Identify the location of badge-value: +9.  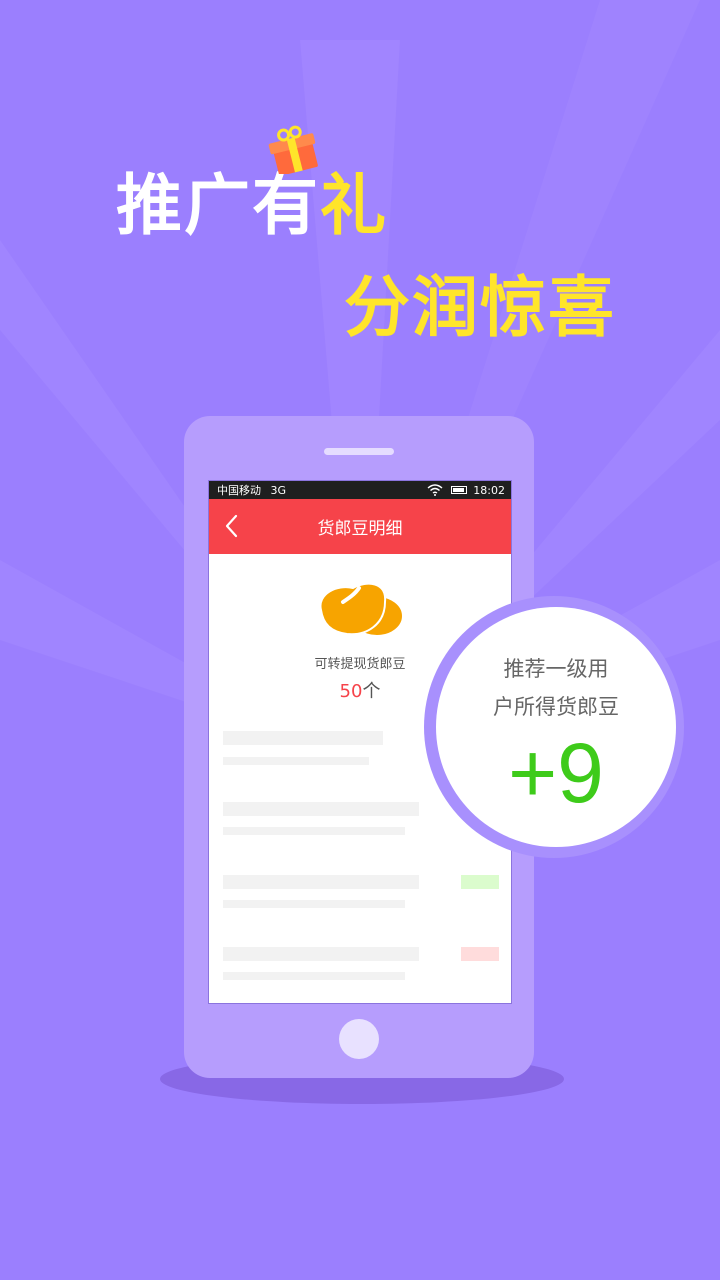
(556, 773).